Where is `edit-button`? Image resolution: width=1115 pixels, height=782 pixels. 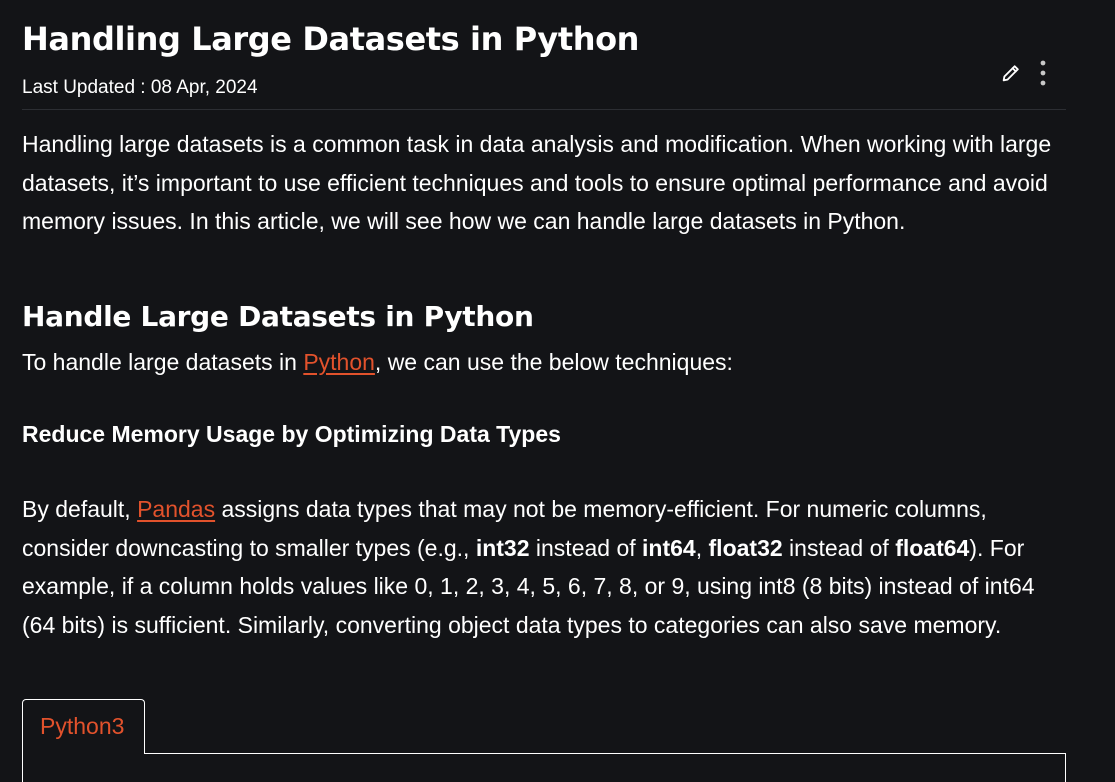
edit-button is located at coordinates (1011, 73).